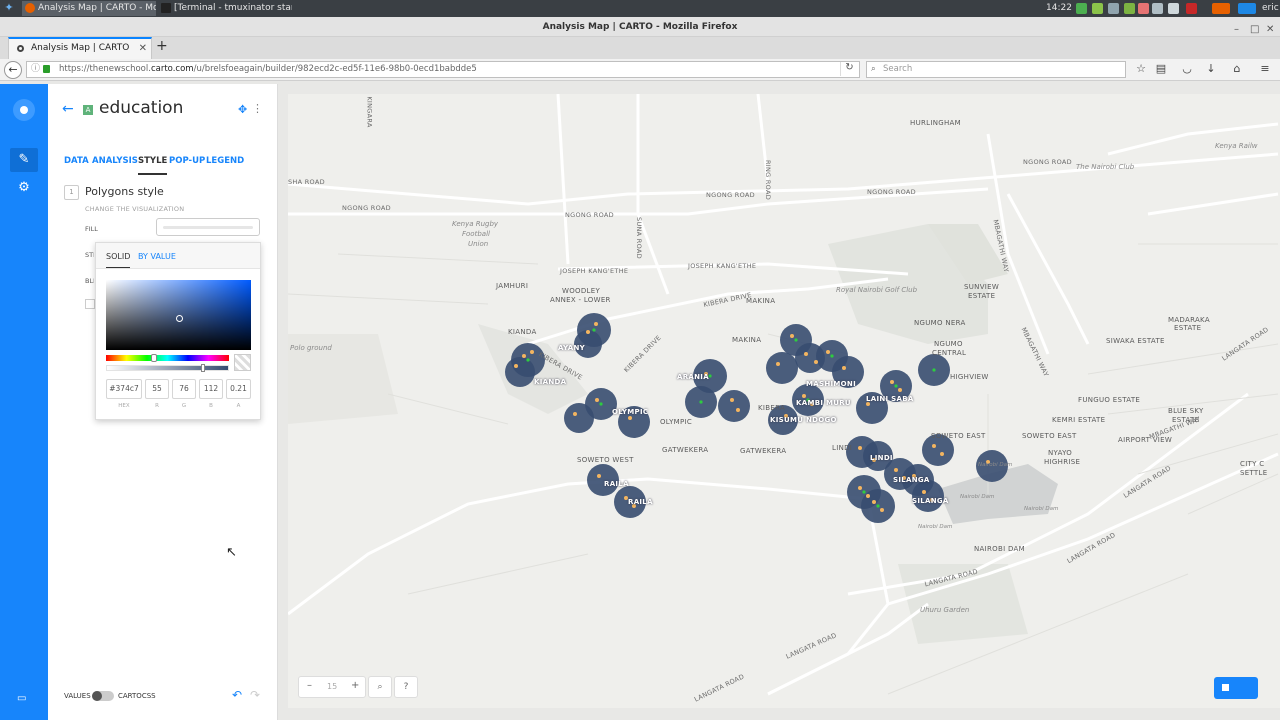  What do you see at coordinates (1221, 8) in the screenshot?
I see `tray-firefox-icon` at bounding box center [1221, 8].